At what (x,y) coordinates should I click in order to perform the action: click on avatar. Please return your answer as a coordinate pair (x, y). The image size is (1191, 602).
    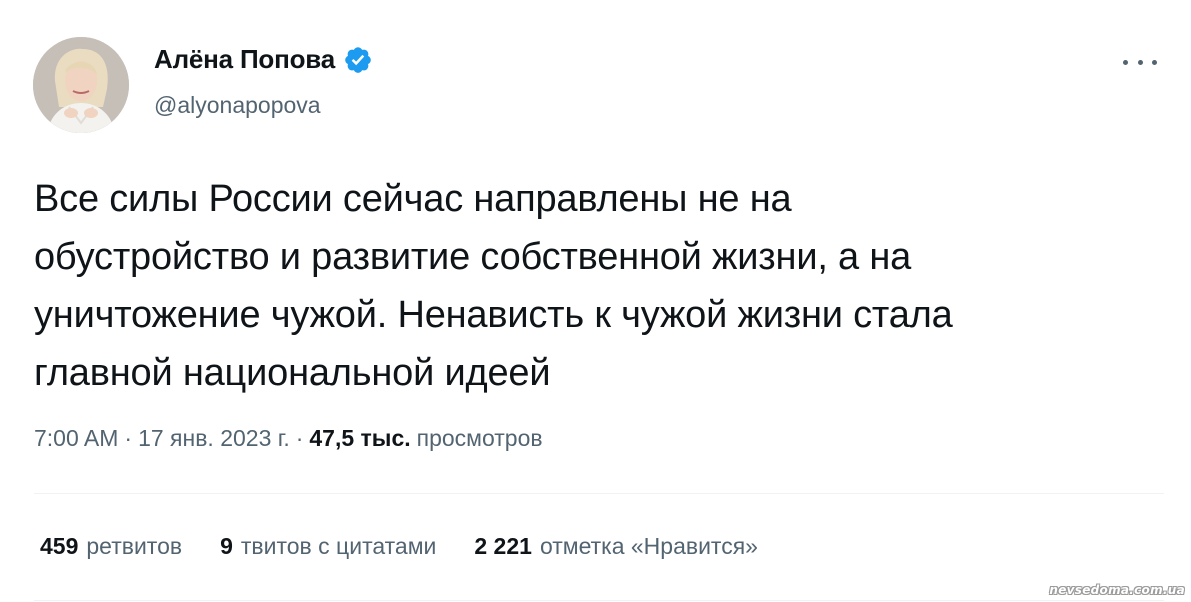
    Looking at the image, I should click on (81, 85).